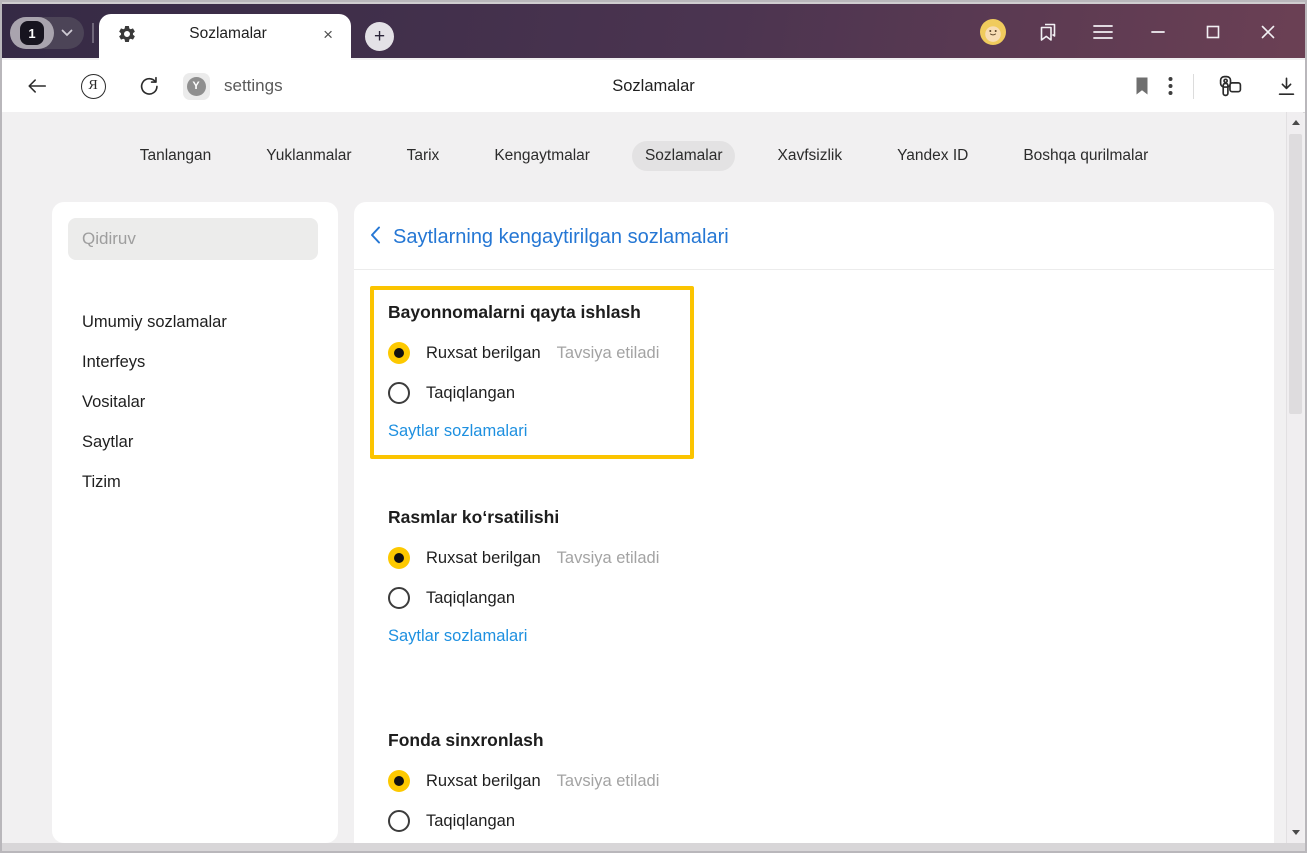 The image size is (1307, 853). I want to click on bookmark-flag-icon, so click(1142, 86).